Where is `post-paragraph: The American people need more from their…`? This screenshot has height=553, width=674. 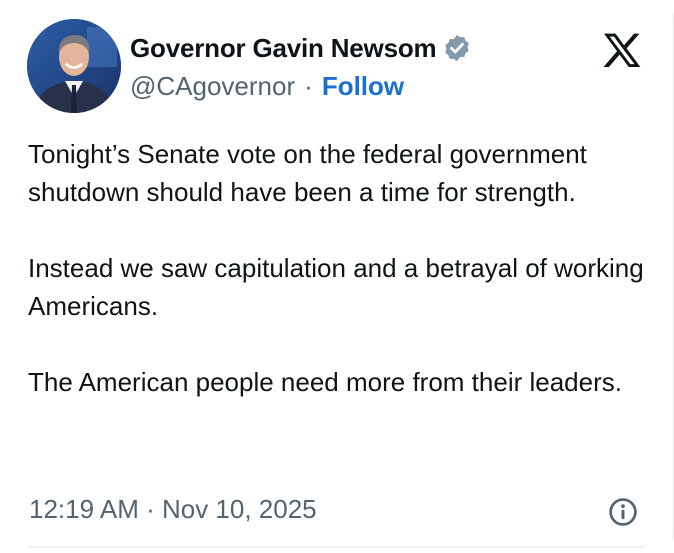 post-paragraph: The American people need more from their… is located at coordinates (325, 382).